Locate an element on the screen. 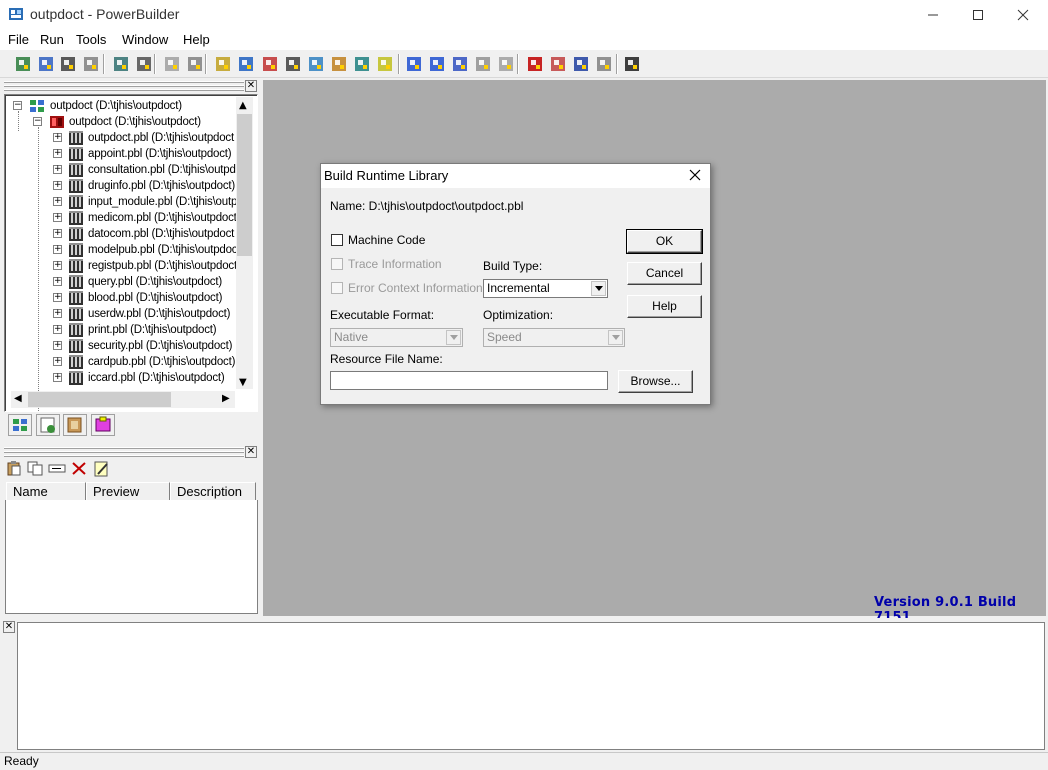  trace-information-label: Trace Information is located at coordinates (395, 264).